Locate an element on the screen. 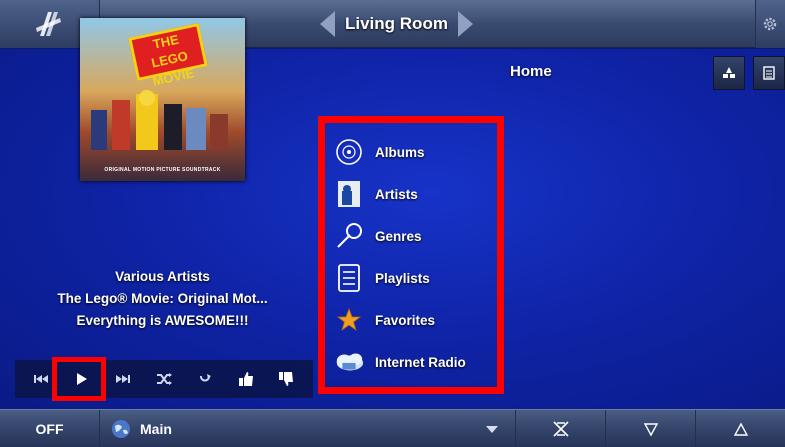 This screenshot has height=447, width=785. gear-icon is located at coordinates (770, 24).